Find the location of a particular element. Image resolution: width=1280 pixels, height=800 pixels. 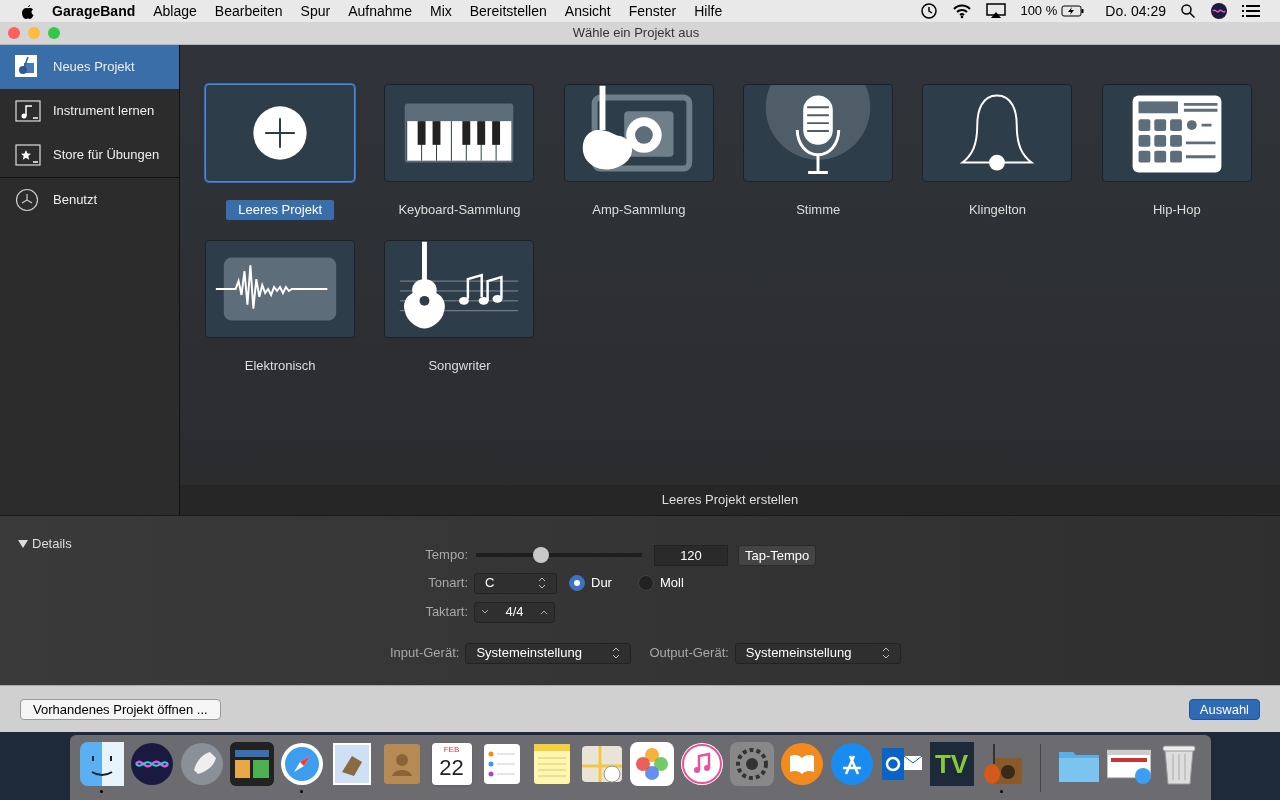

calendar-day: 22 is located at coordinates (451, 768).